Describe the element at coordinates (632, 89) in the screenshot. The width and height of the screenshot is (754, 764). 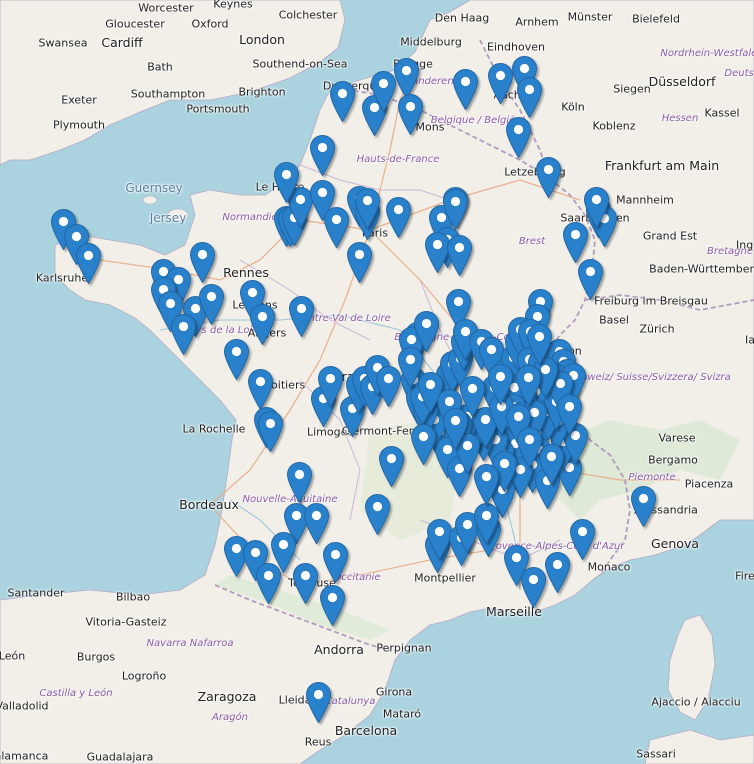
I see `place-label: Siegen` at that location.